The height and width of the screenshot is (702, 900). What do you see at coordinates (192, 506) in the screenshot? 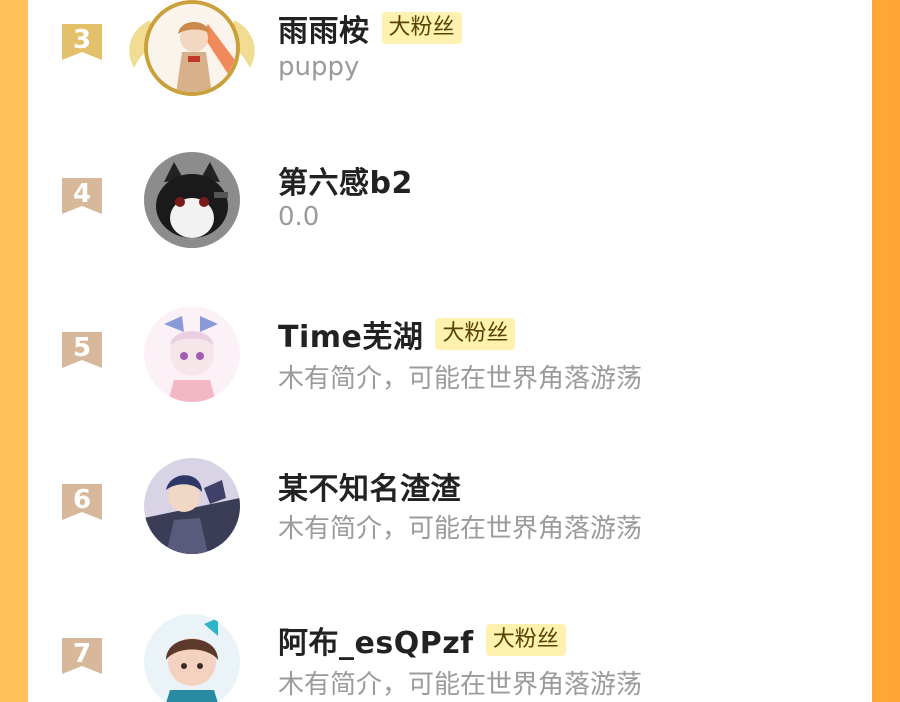
I see `anime-boy-avatar` at bounding box center [192, 506].